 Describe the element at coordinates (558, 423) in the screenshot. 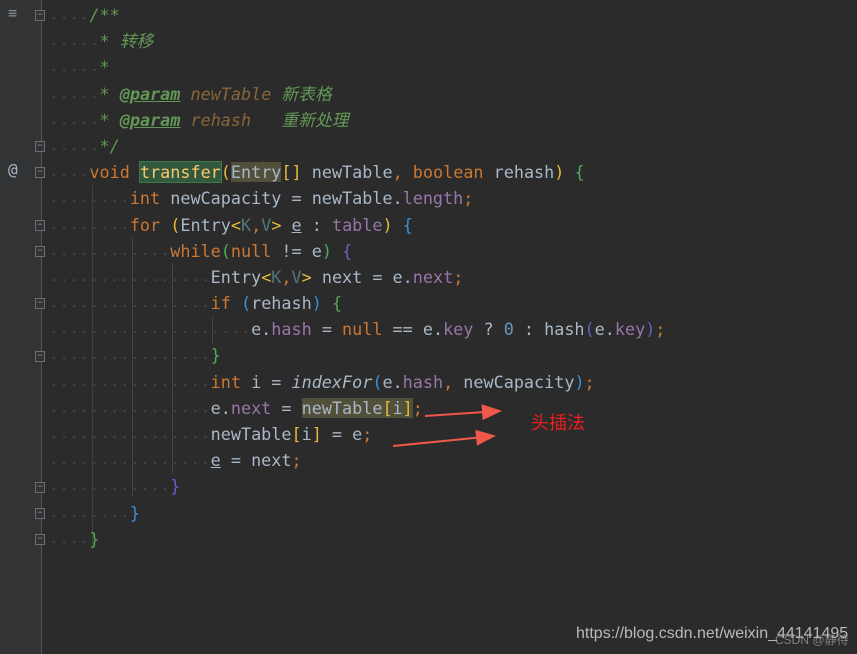

I see `head-insertion-label: 头插法` at that location.